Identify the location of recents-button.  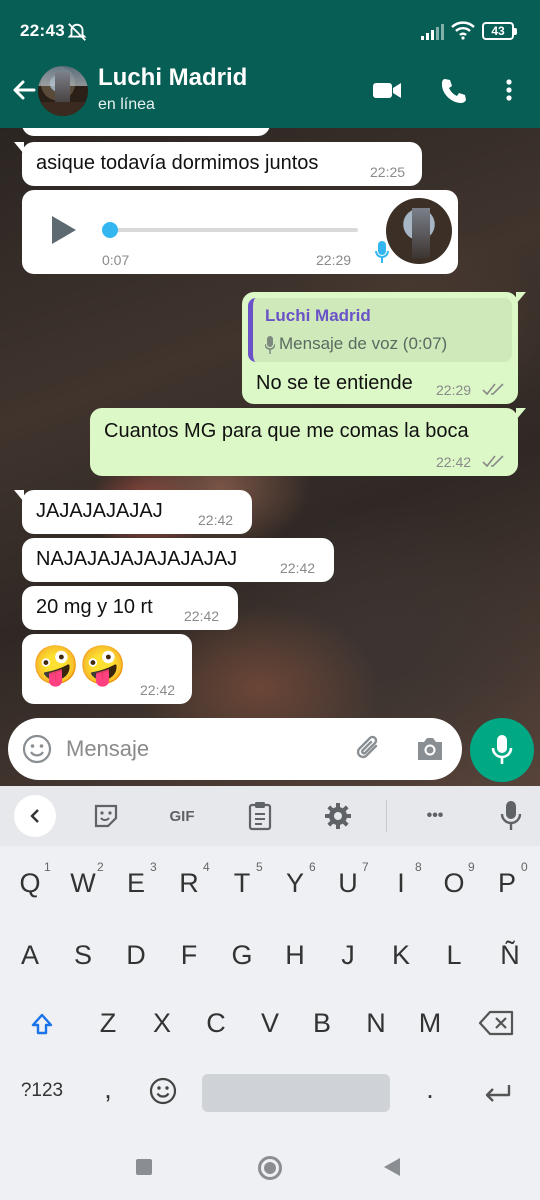
(144, 1167).